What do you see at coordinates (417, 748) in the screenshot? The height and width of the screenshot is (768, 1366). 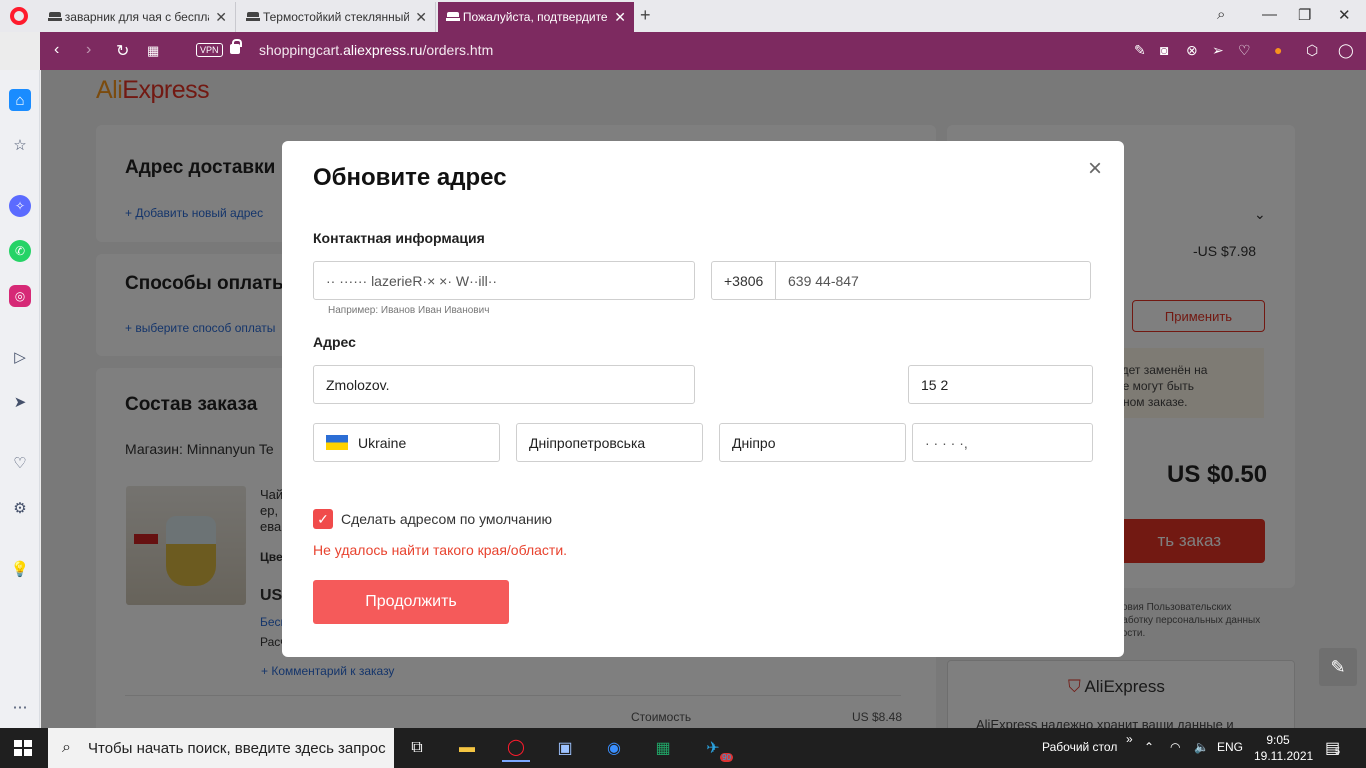 I see `task-view-icon: ⧉` at bounding box center [417, 748].